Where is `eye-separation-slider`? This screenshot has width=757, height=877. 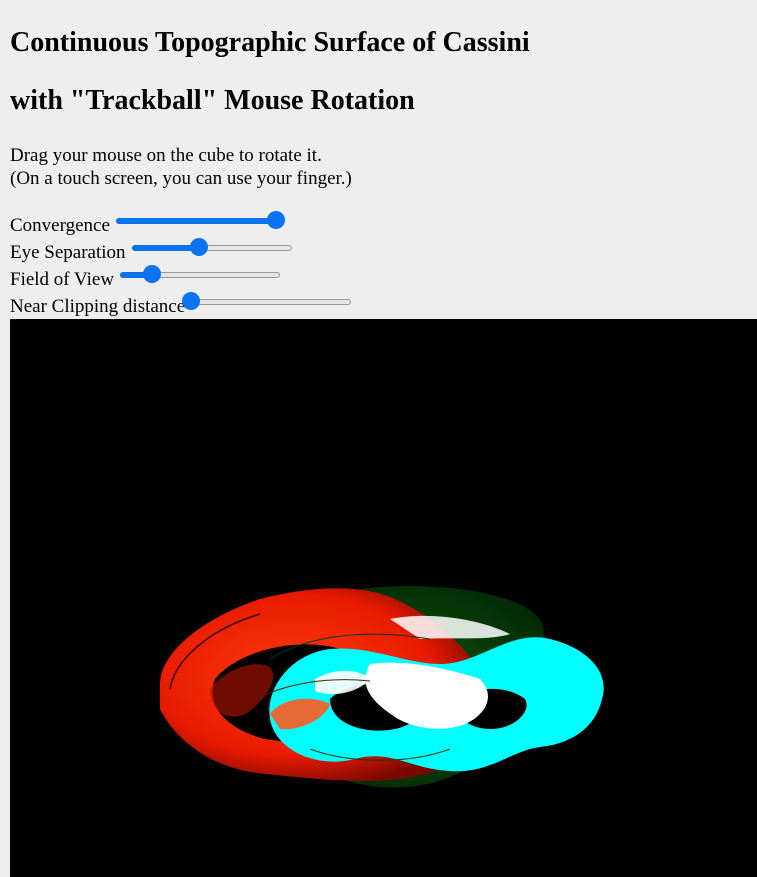 eye-separation-slider is located at coordinates (211, 247).